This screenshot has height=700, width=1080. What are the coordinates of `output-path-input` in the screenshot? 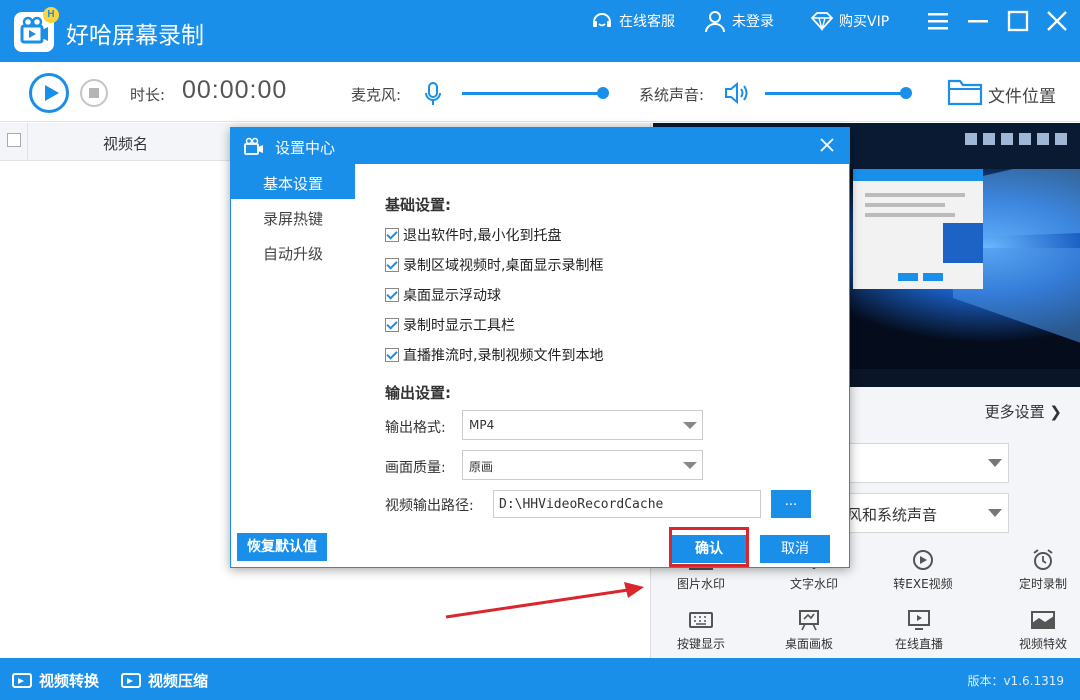 It's located at (627, 504).